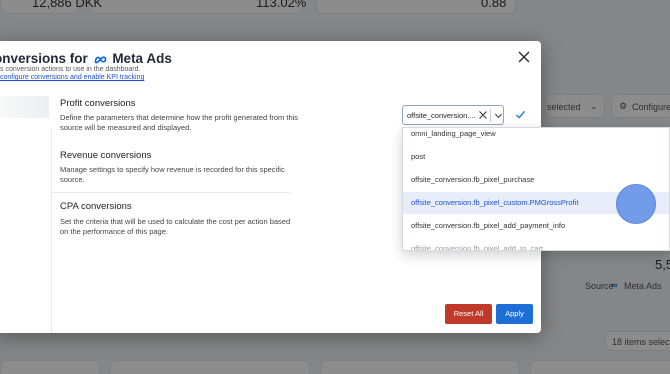 The image size is (670, 374). What do you see at coordinates (142, 58) in the screenshot?
I see `modal-title-suffix: Meta Ads` at bounding box center [142, 58].